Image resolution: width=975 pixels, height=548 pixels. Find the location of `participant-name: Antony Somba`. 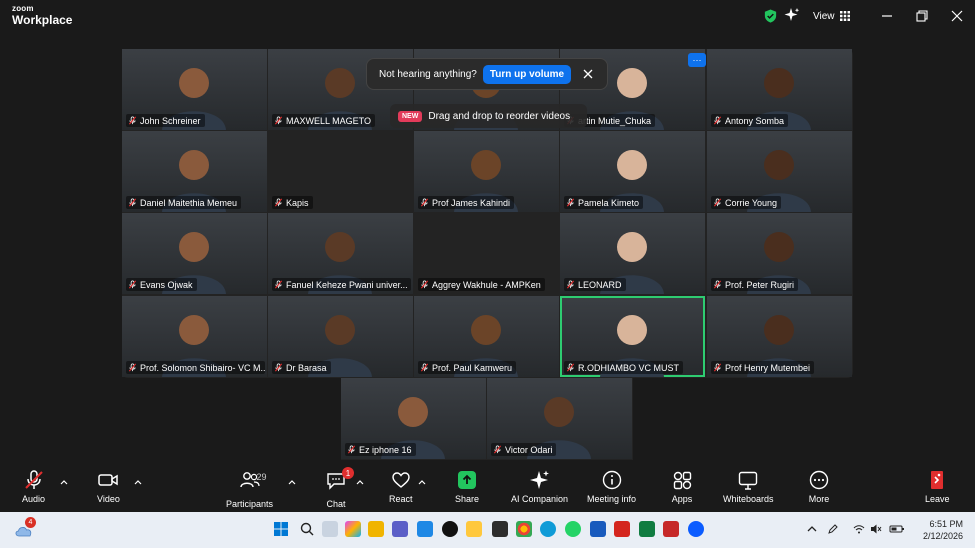

participant-name: Antony Somba is located at coordinates (755, 120).